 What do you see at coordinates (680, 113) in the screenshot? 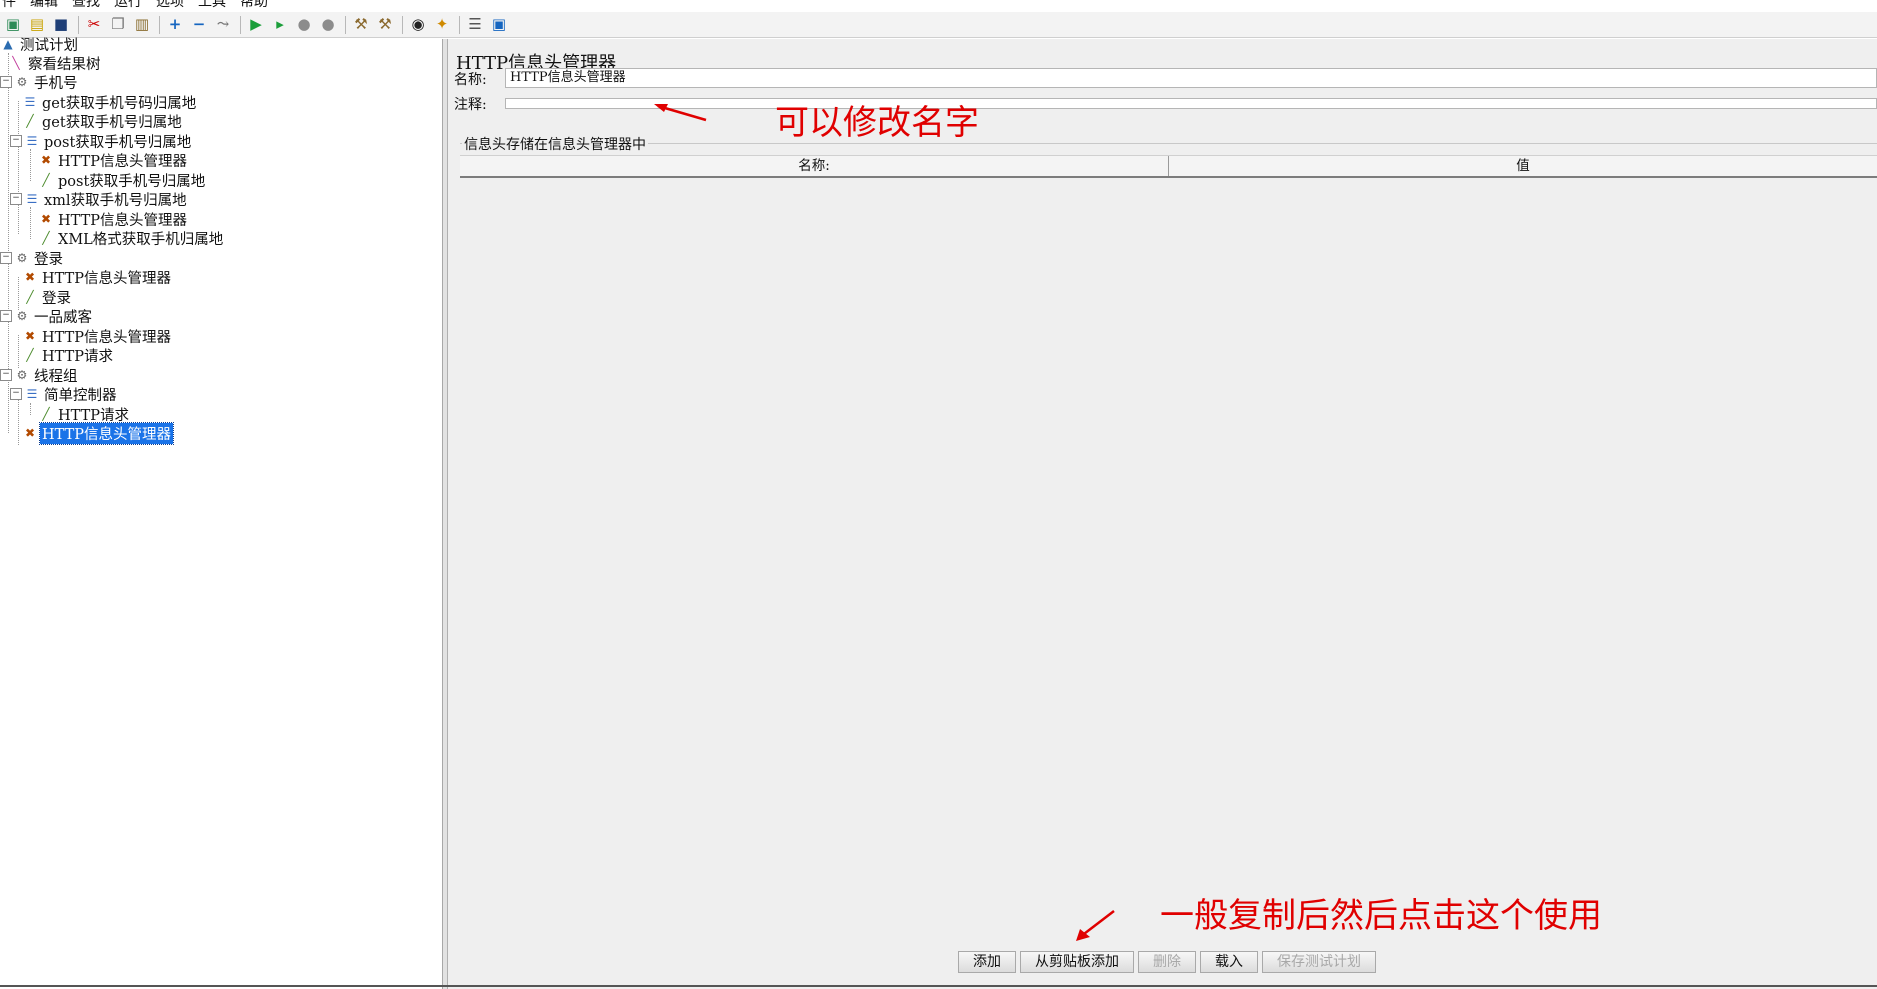
I see `rename-arrow` at bounding box center [680, 113].